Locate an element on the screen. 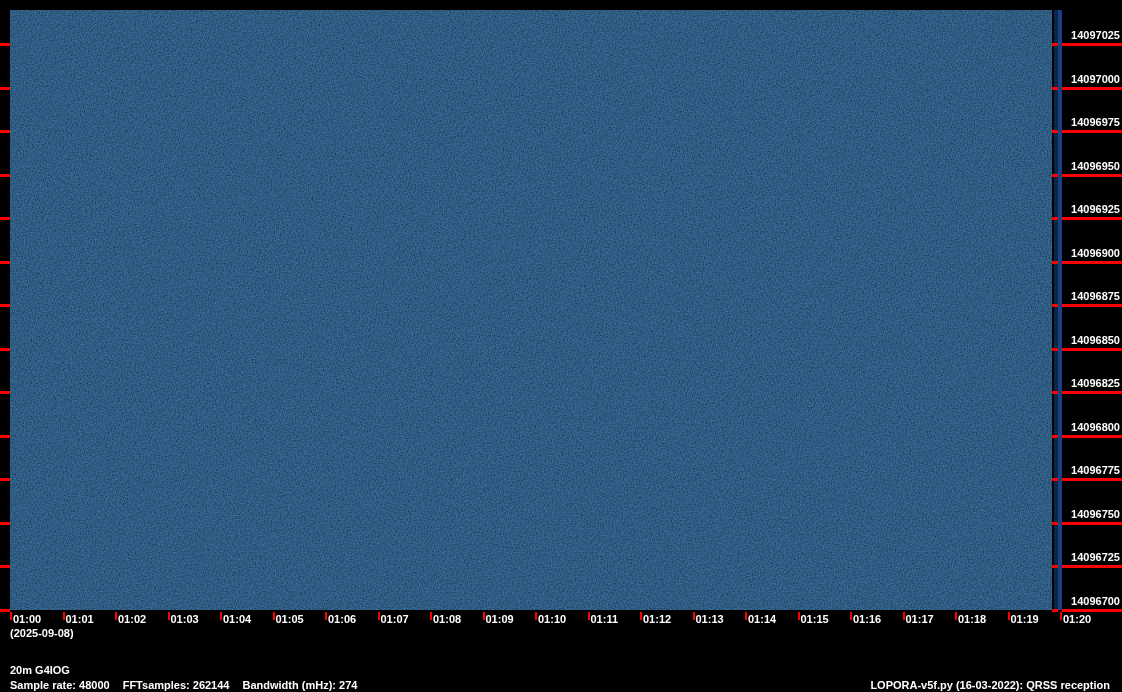 The height and width of the screenshot is (692, 1122). frequency-label: 14096900 is located at coordinates (1095, 253).